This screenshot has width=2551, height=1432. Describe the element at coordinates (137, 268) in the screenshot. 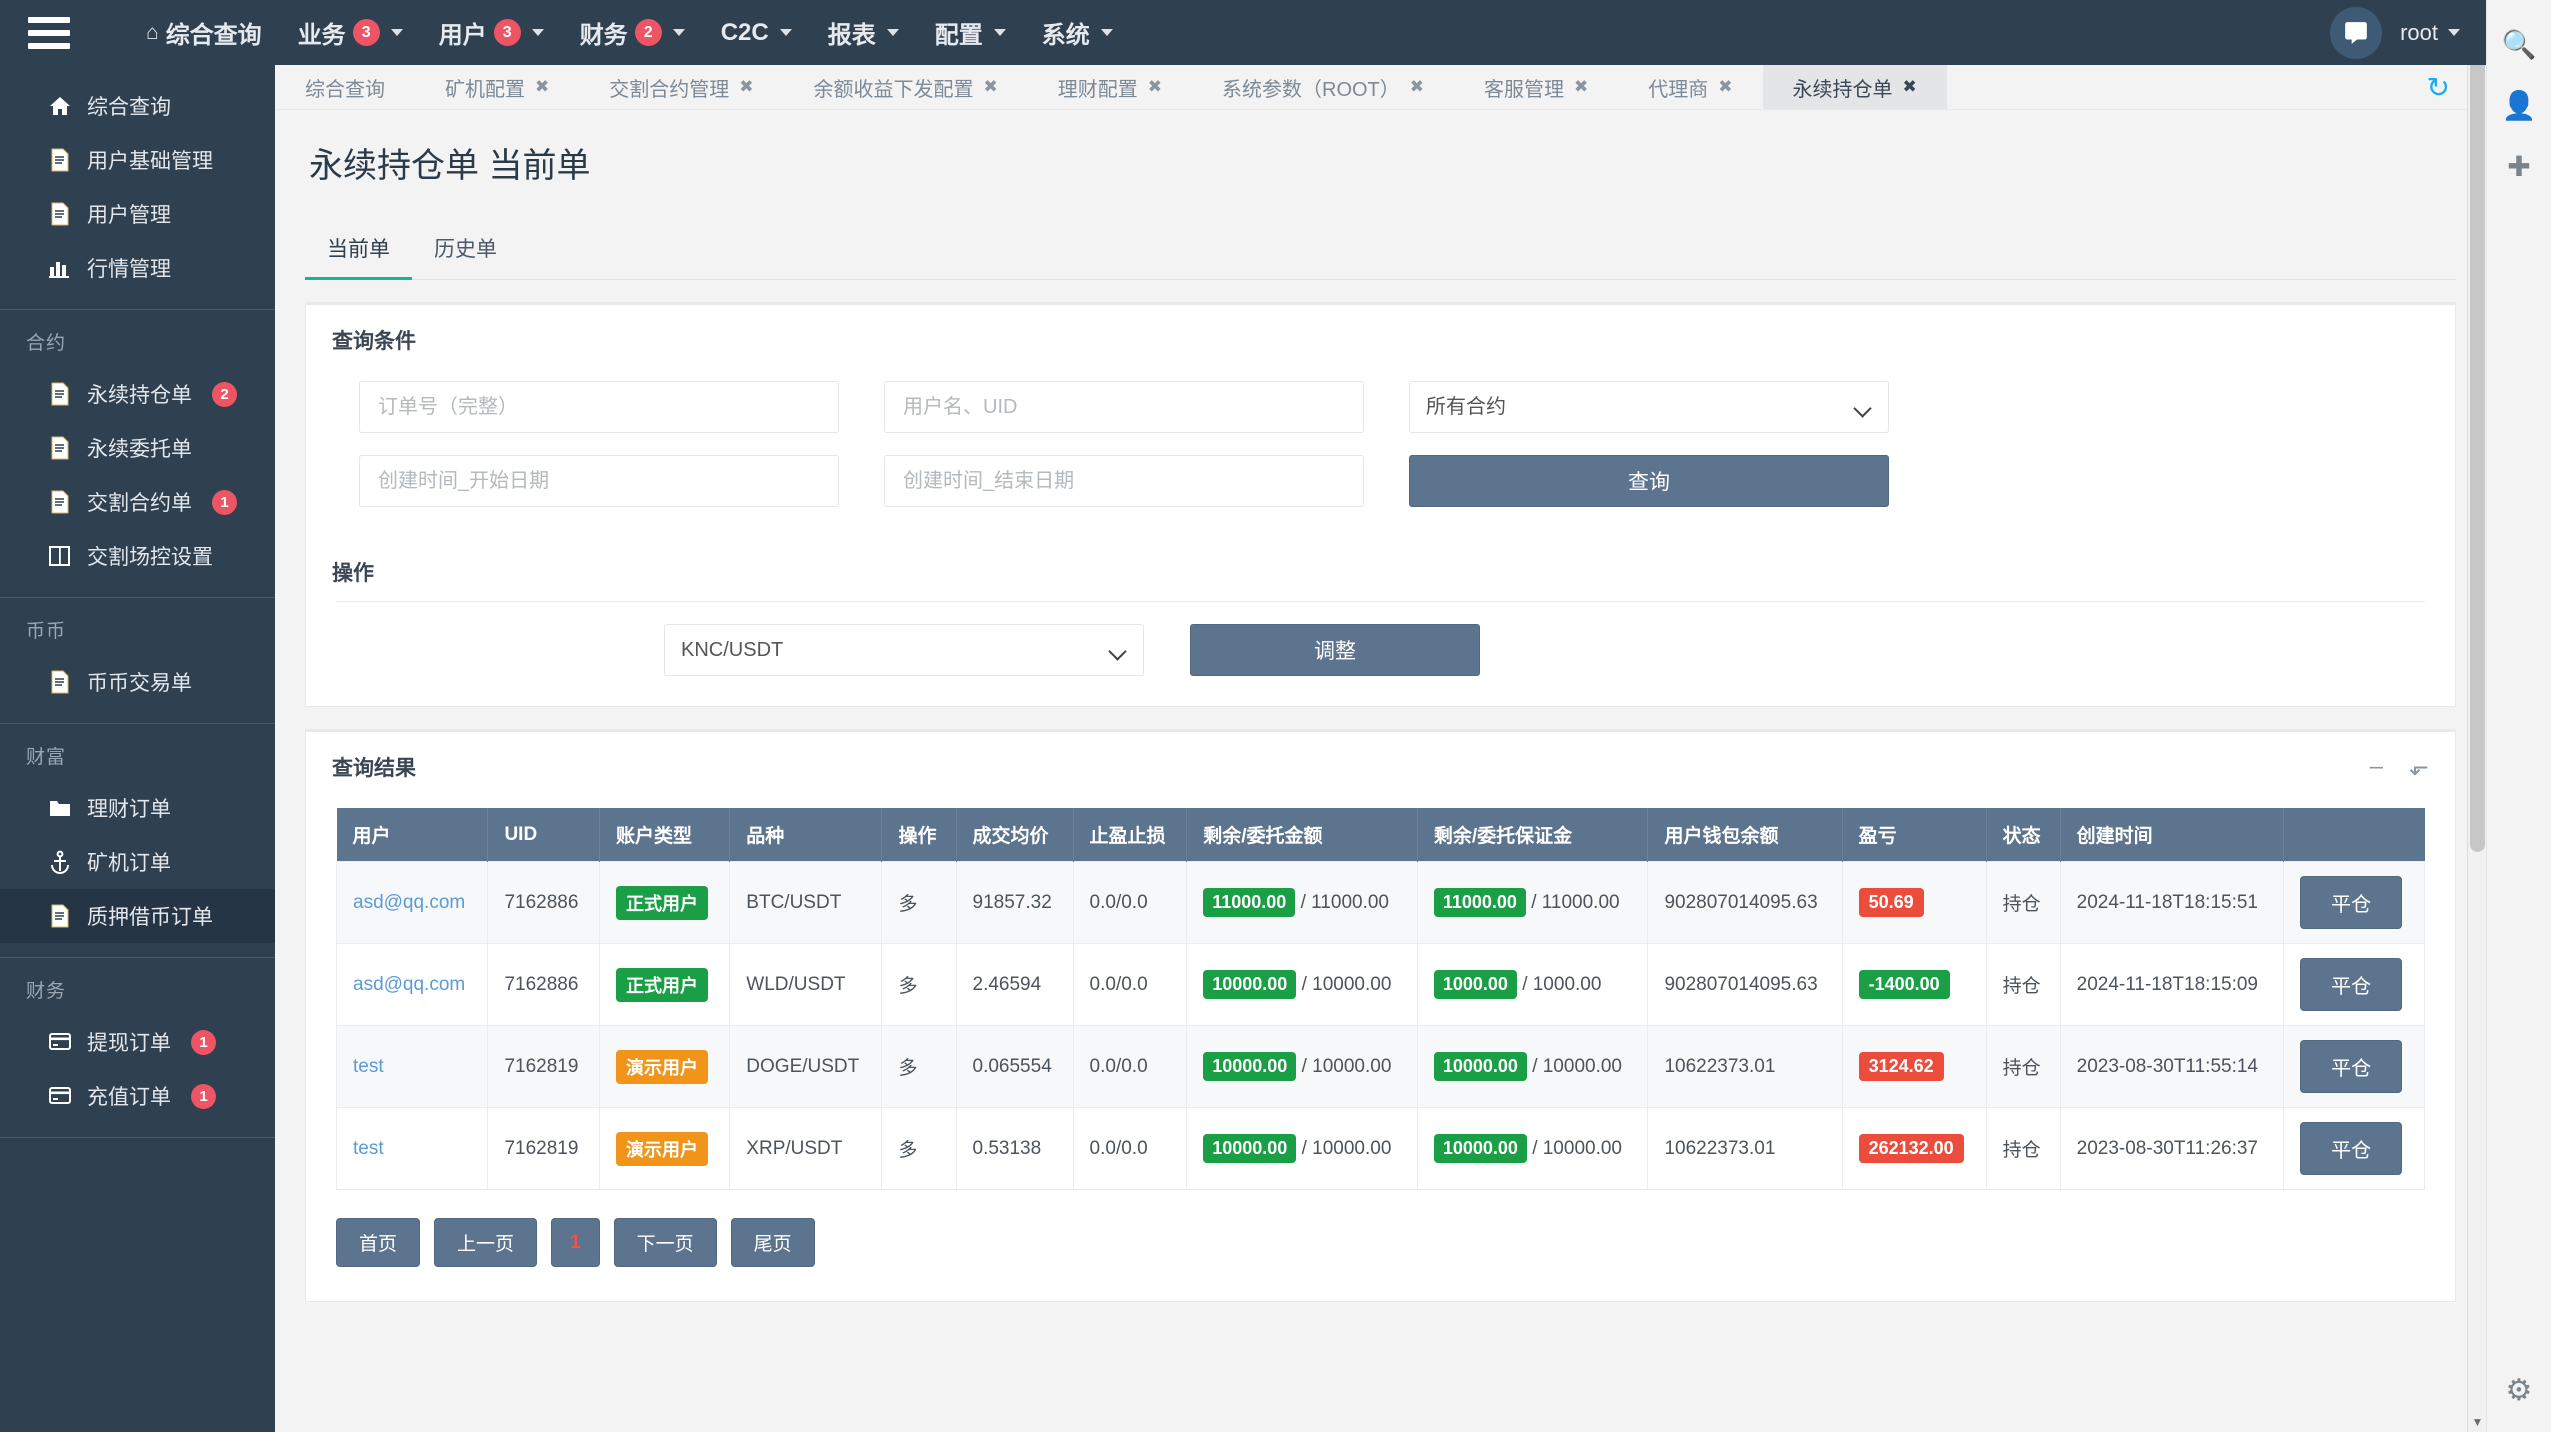

I see `sidebar-item-0-3: 行情管理` at that location.